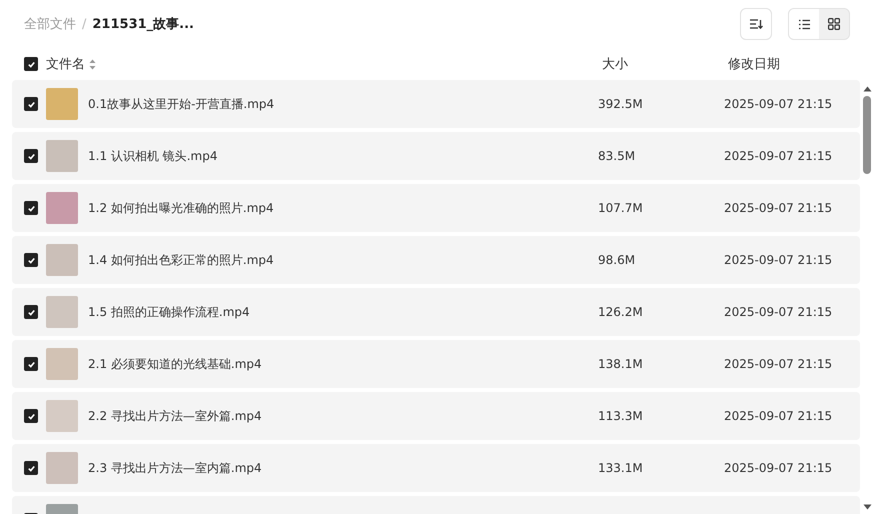 The width and height of the screenshot is (874, 514). Describe the element at coordinates (153, 156) in the screenshot. I see `file-name: 1.1 认识相机 镜头.mp4` at that location.